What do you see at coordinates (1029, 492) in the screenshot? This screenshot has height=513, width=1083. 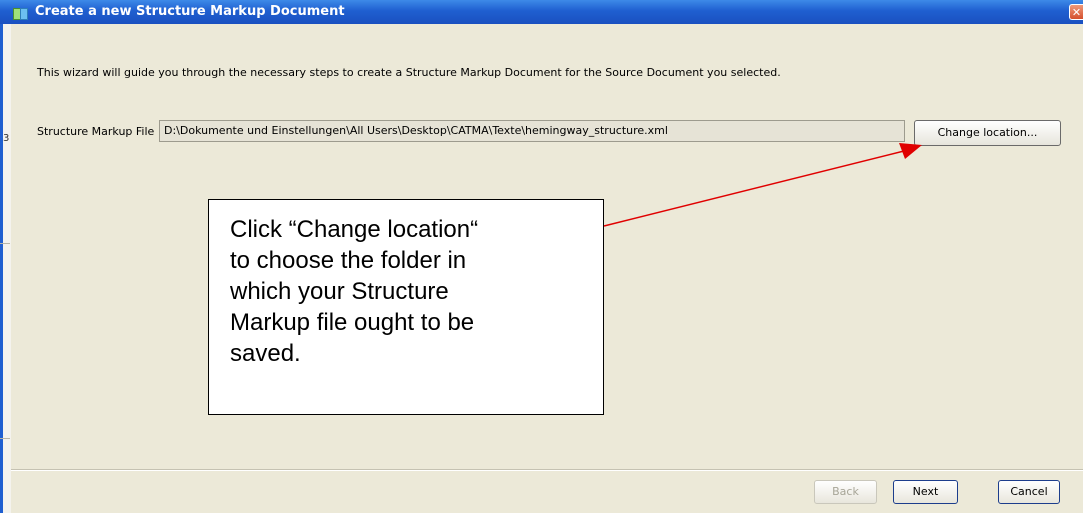 I see `cancel-button: Cancel` at bounding box center [1029, 492].